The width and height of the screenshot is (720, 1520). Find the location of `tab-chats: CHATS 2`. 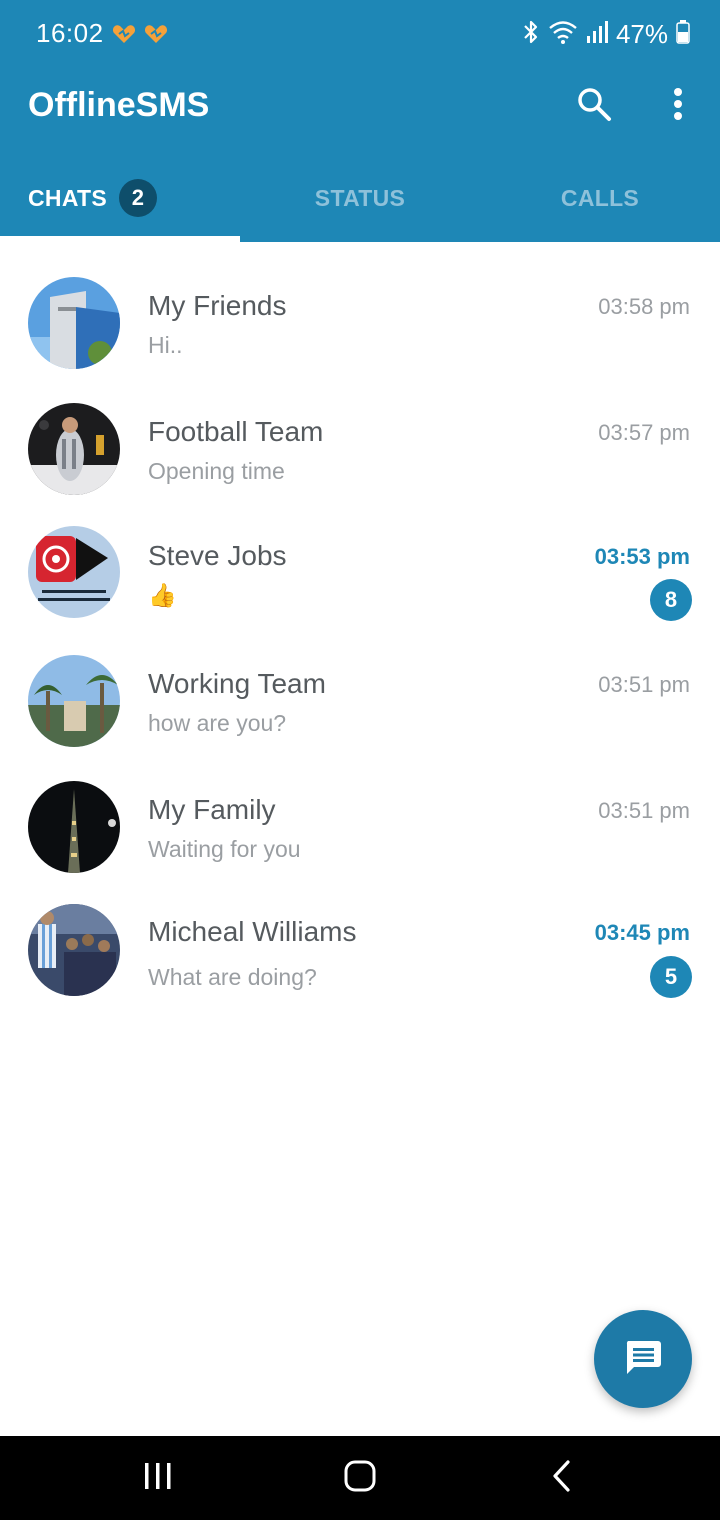

tab-chats: CHATS 2 is located at coordinates (120, 198).